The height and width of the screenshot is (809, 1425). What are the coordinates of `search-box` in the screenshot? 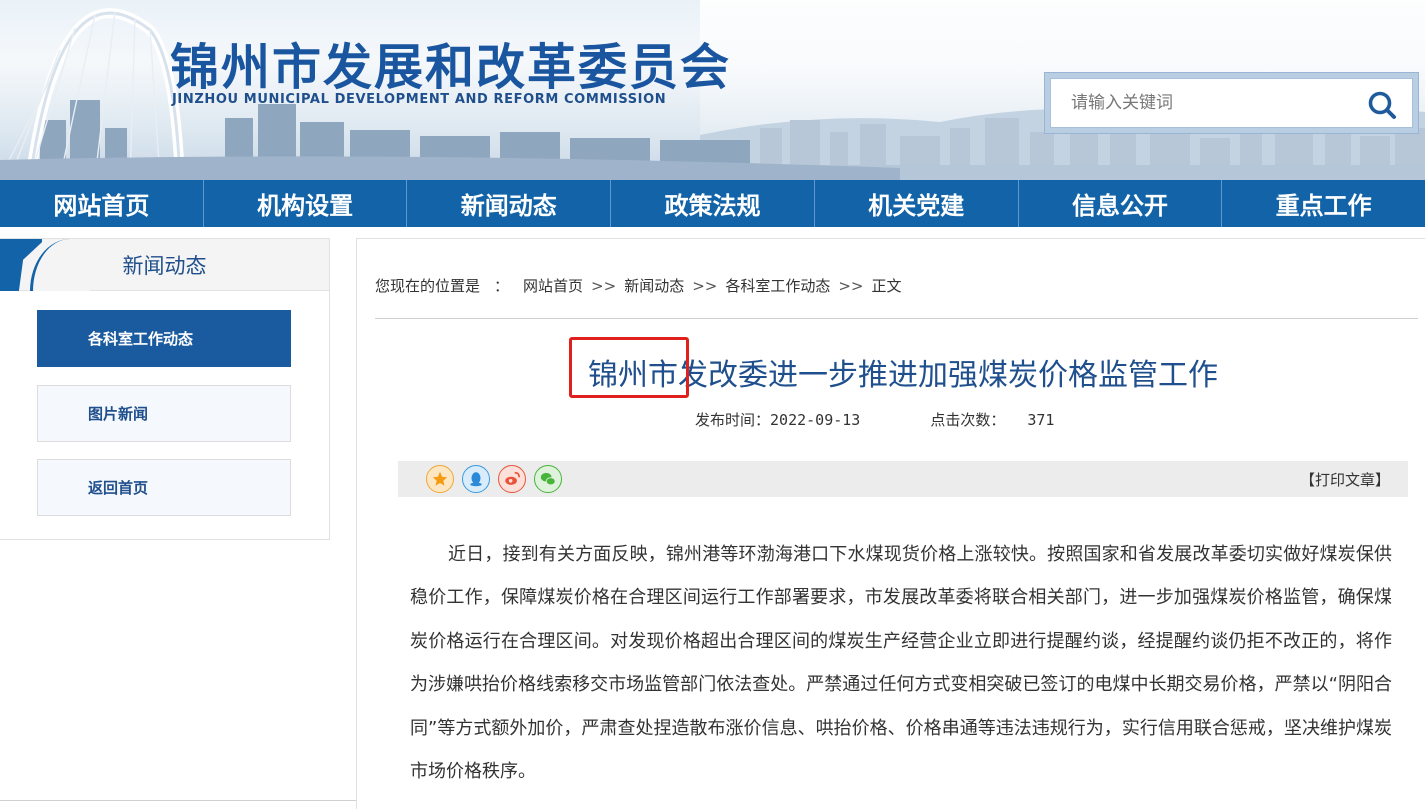 It's located at (1231, 103).